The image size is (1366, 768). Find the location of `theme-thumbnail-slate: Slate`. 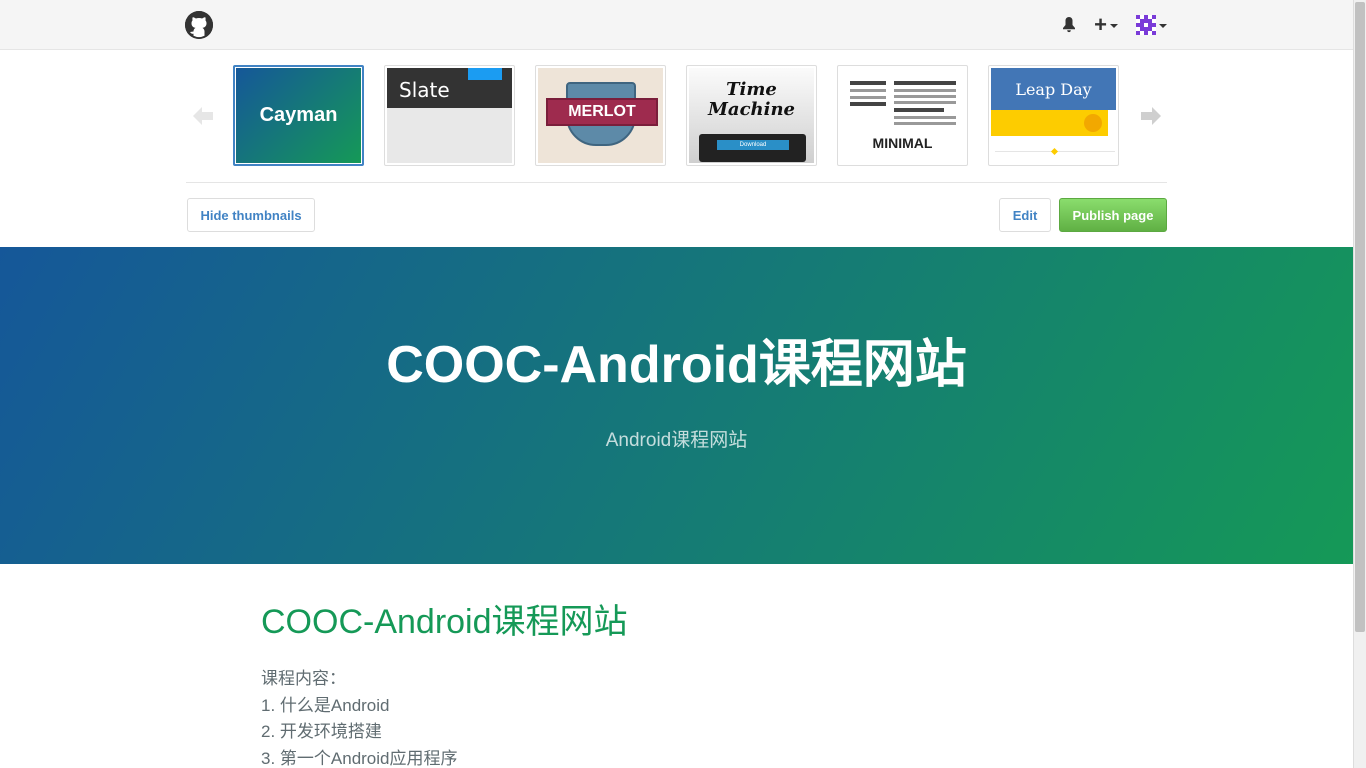

theme-thumbnail-slate: Slate is located at coordinates (449, 115).